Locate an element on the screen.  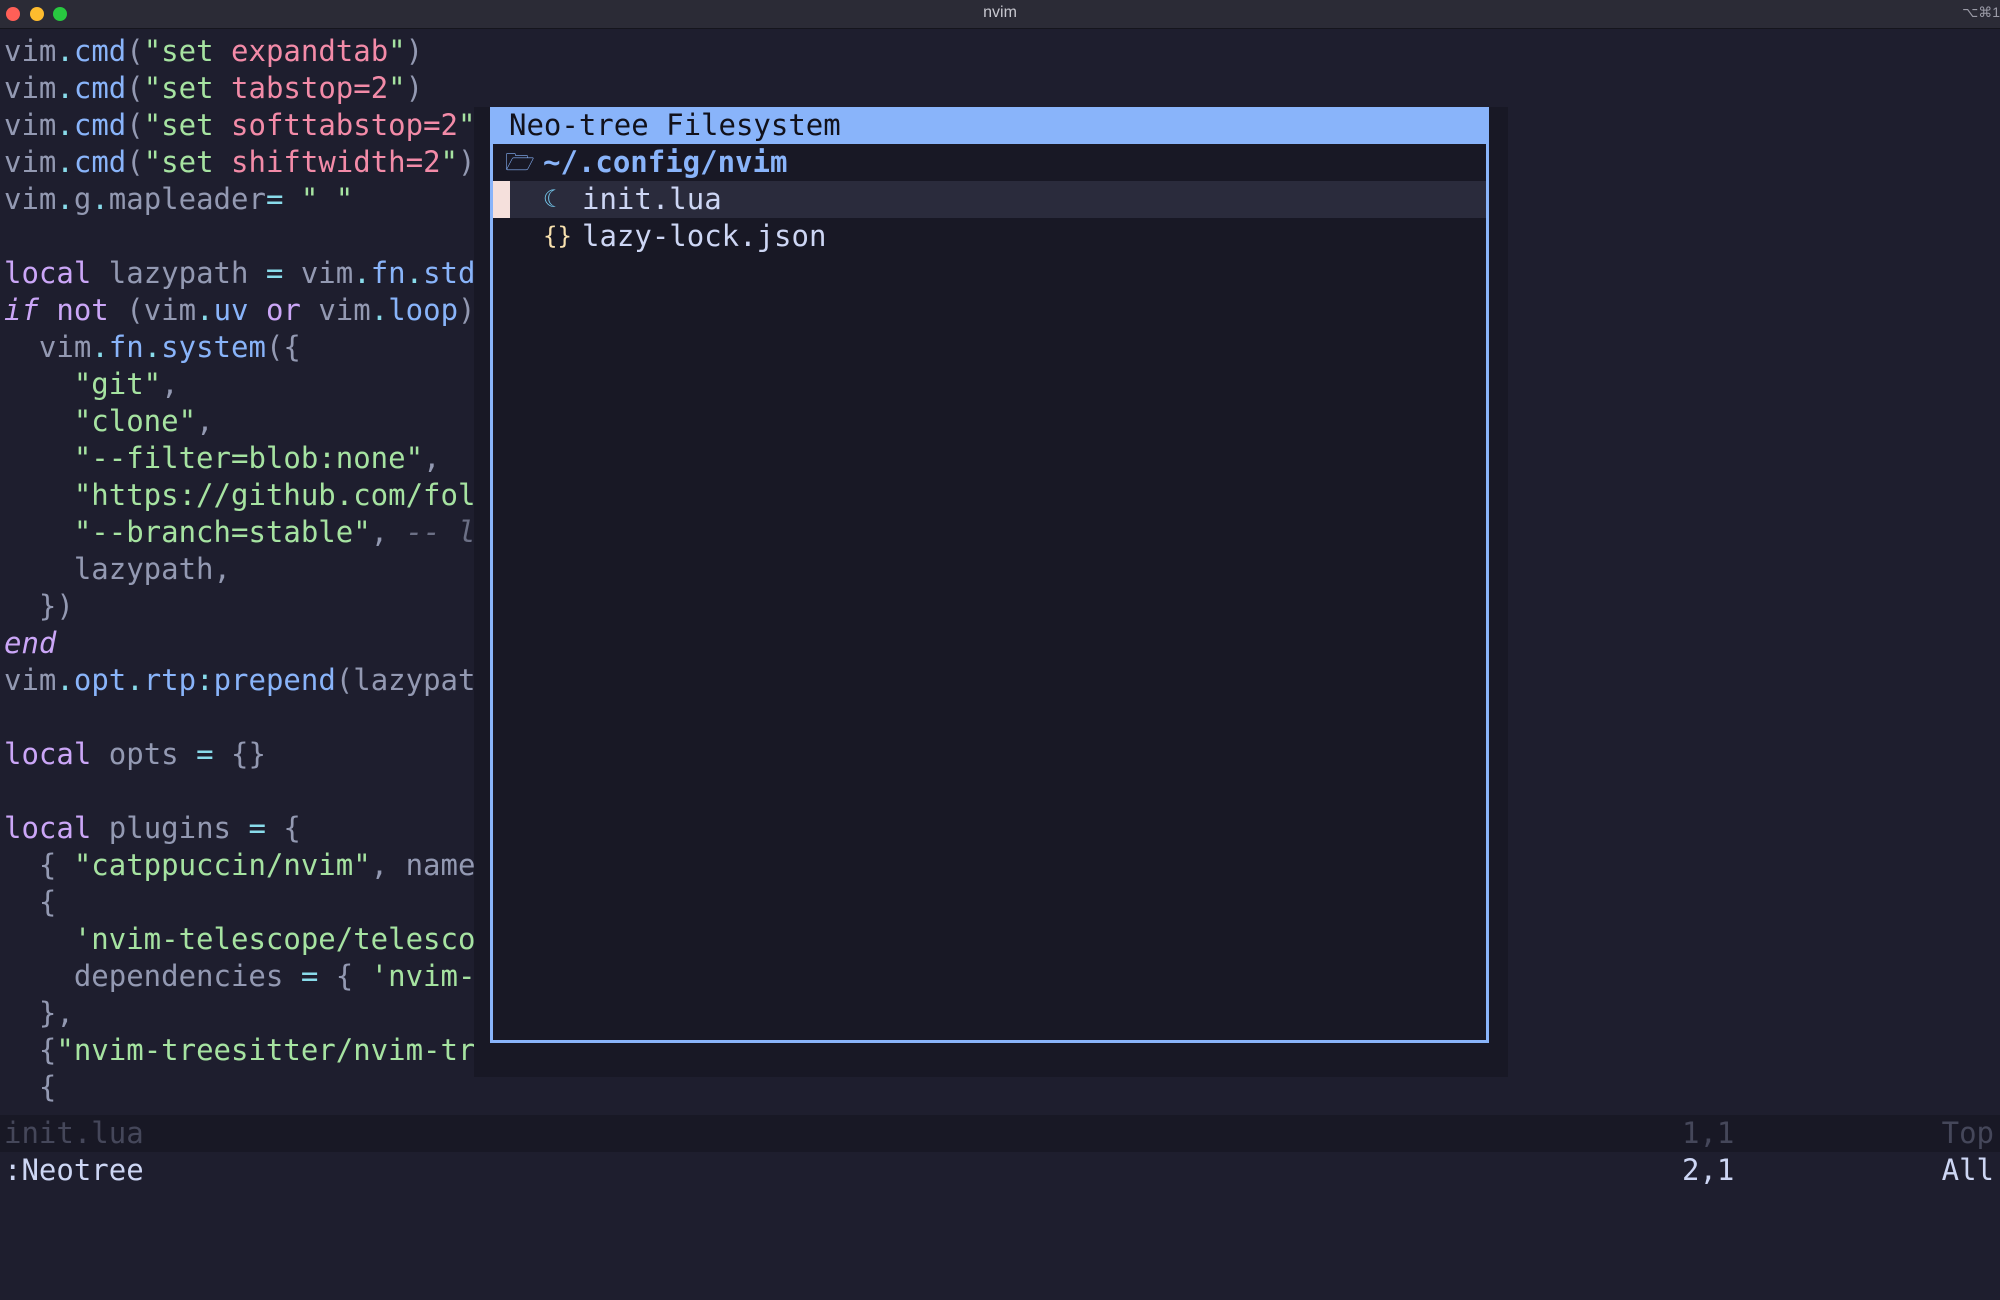
code-line: vim.cmd("set shiftwidth=2") is located at coordinates (239, 162).